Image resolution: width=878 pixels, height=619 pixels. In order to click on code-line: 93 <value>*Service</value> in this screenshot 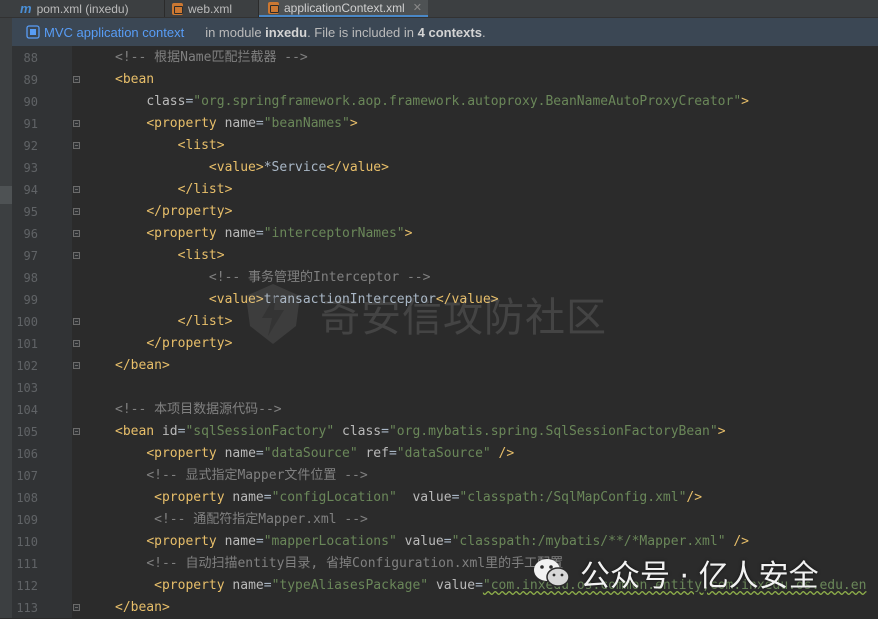, I will do `click(445, 168)`.